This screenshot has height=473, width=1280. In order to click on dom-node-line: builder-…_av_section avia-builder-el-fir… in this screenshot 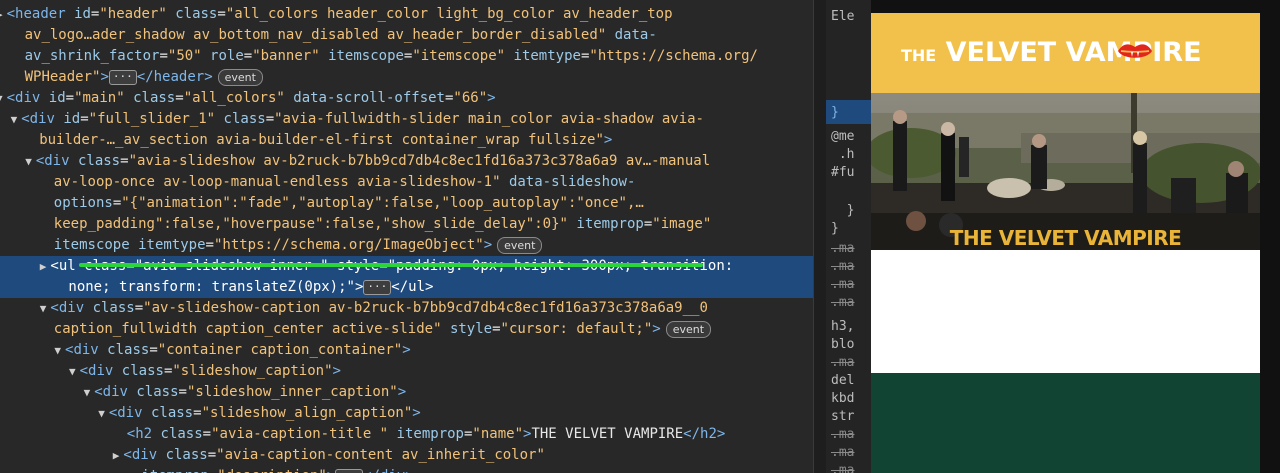, I will do `click(406, 140)`.